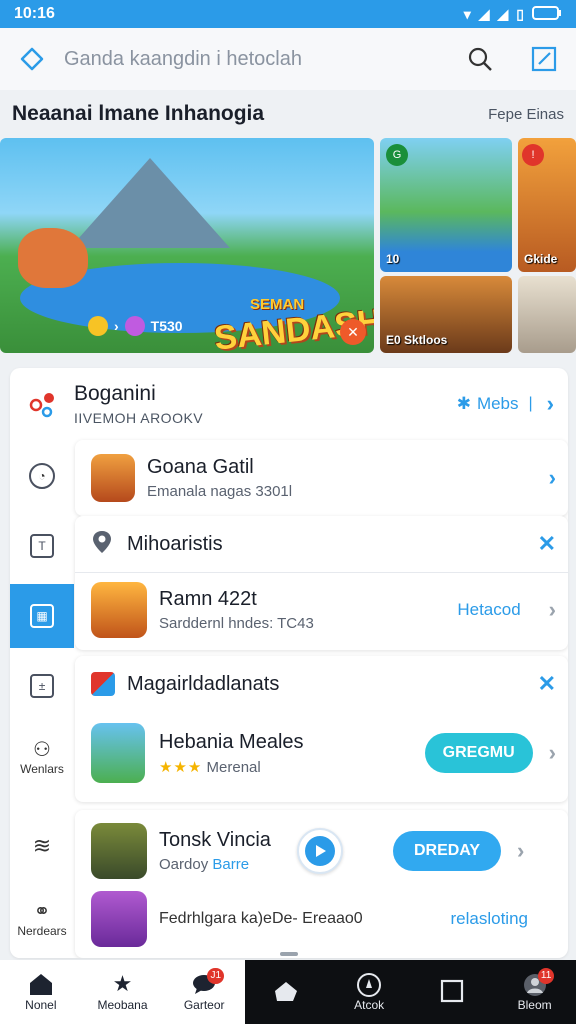 The width and height of the screenshot is (576, 1024). What do you see at coordinates (447, 851) in the screenshot?
I see `ready-button: DREDAY` at bounding box center [447, 851].